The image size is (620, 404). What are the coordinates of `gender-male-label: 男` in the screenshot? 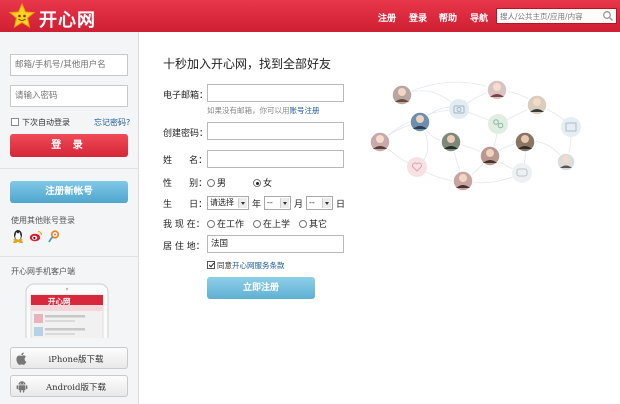 It's located at (222, 184).